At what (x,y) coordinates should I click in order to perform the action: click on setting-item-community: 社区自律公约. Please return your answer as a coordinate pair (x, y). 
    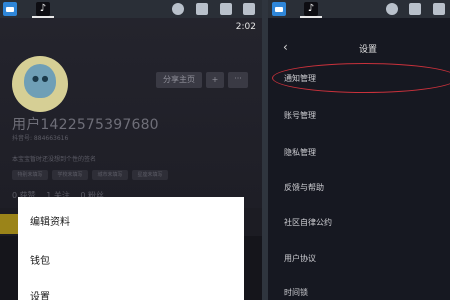
    Looking at the image, I should click on (308, 222).